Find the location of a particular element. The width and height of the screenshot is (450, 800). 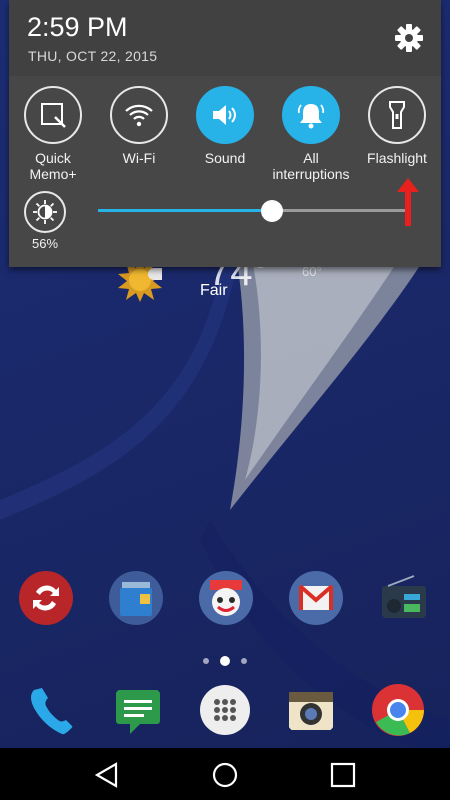

page-dot-active is located at coordinates (225, 661).